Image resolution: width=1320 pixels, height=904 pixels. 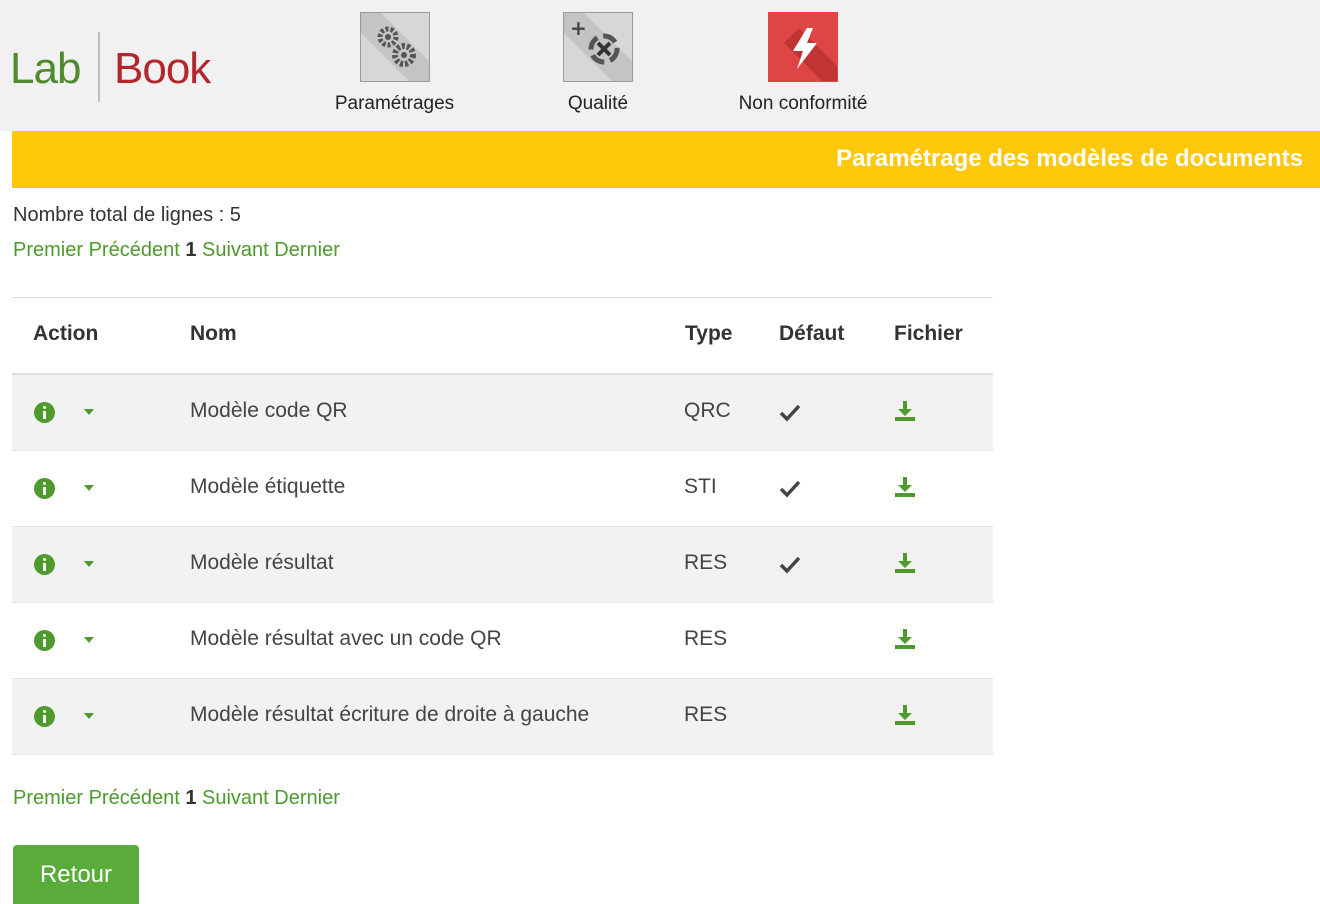 What do you see at coordinates (811, 334) in the screenshot?
I see `header-defaut: Défaut` at bounding box center [811, 334].